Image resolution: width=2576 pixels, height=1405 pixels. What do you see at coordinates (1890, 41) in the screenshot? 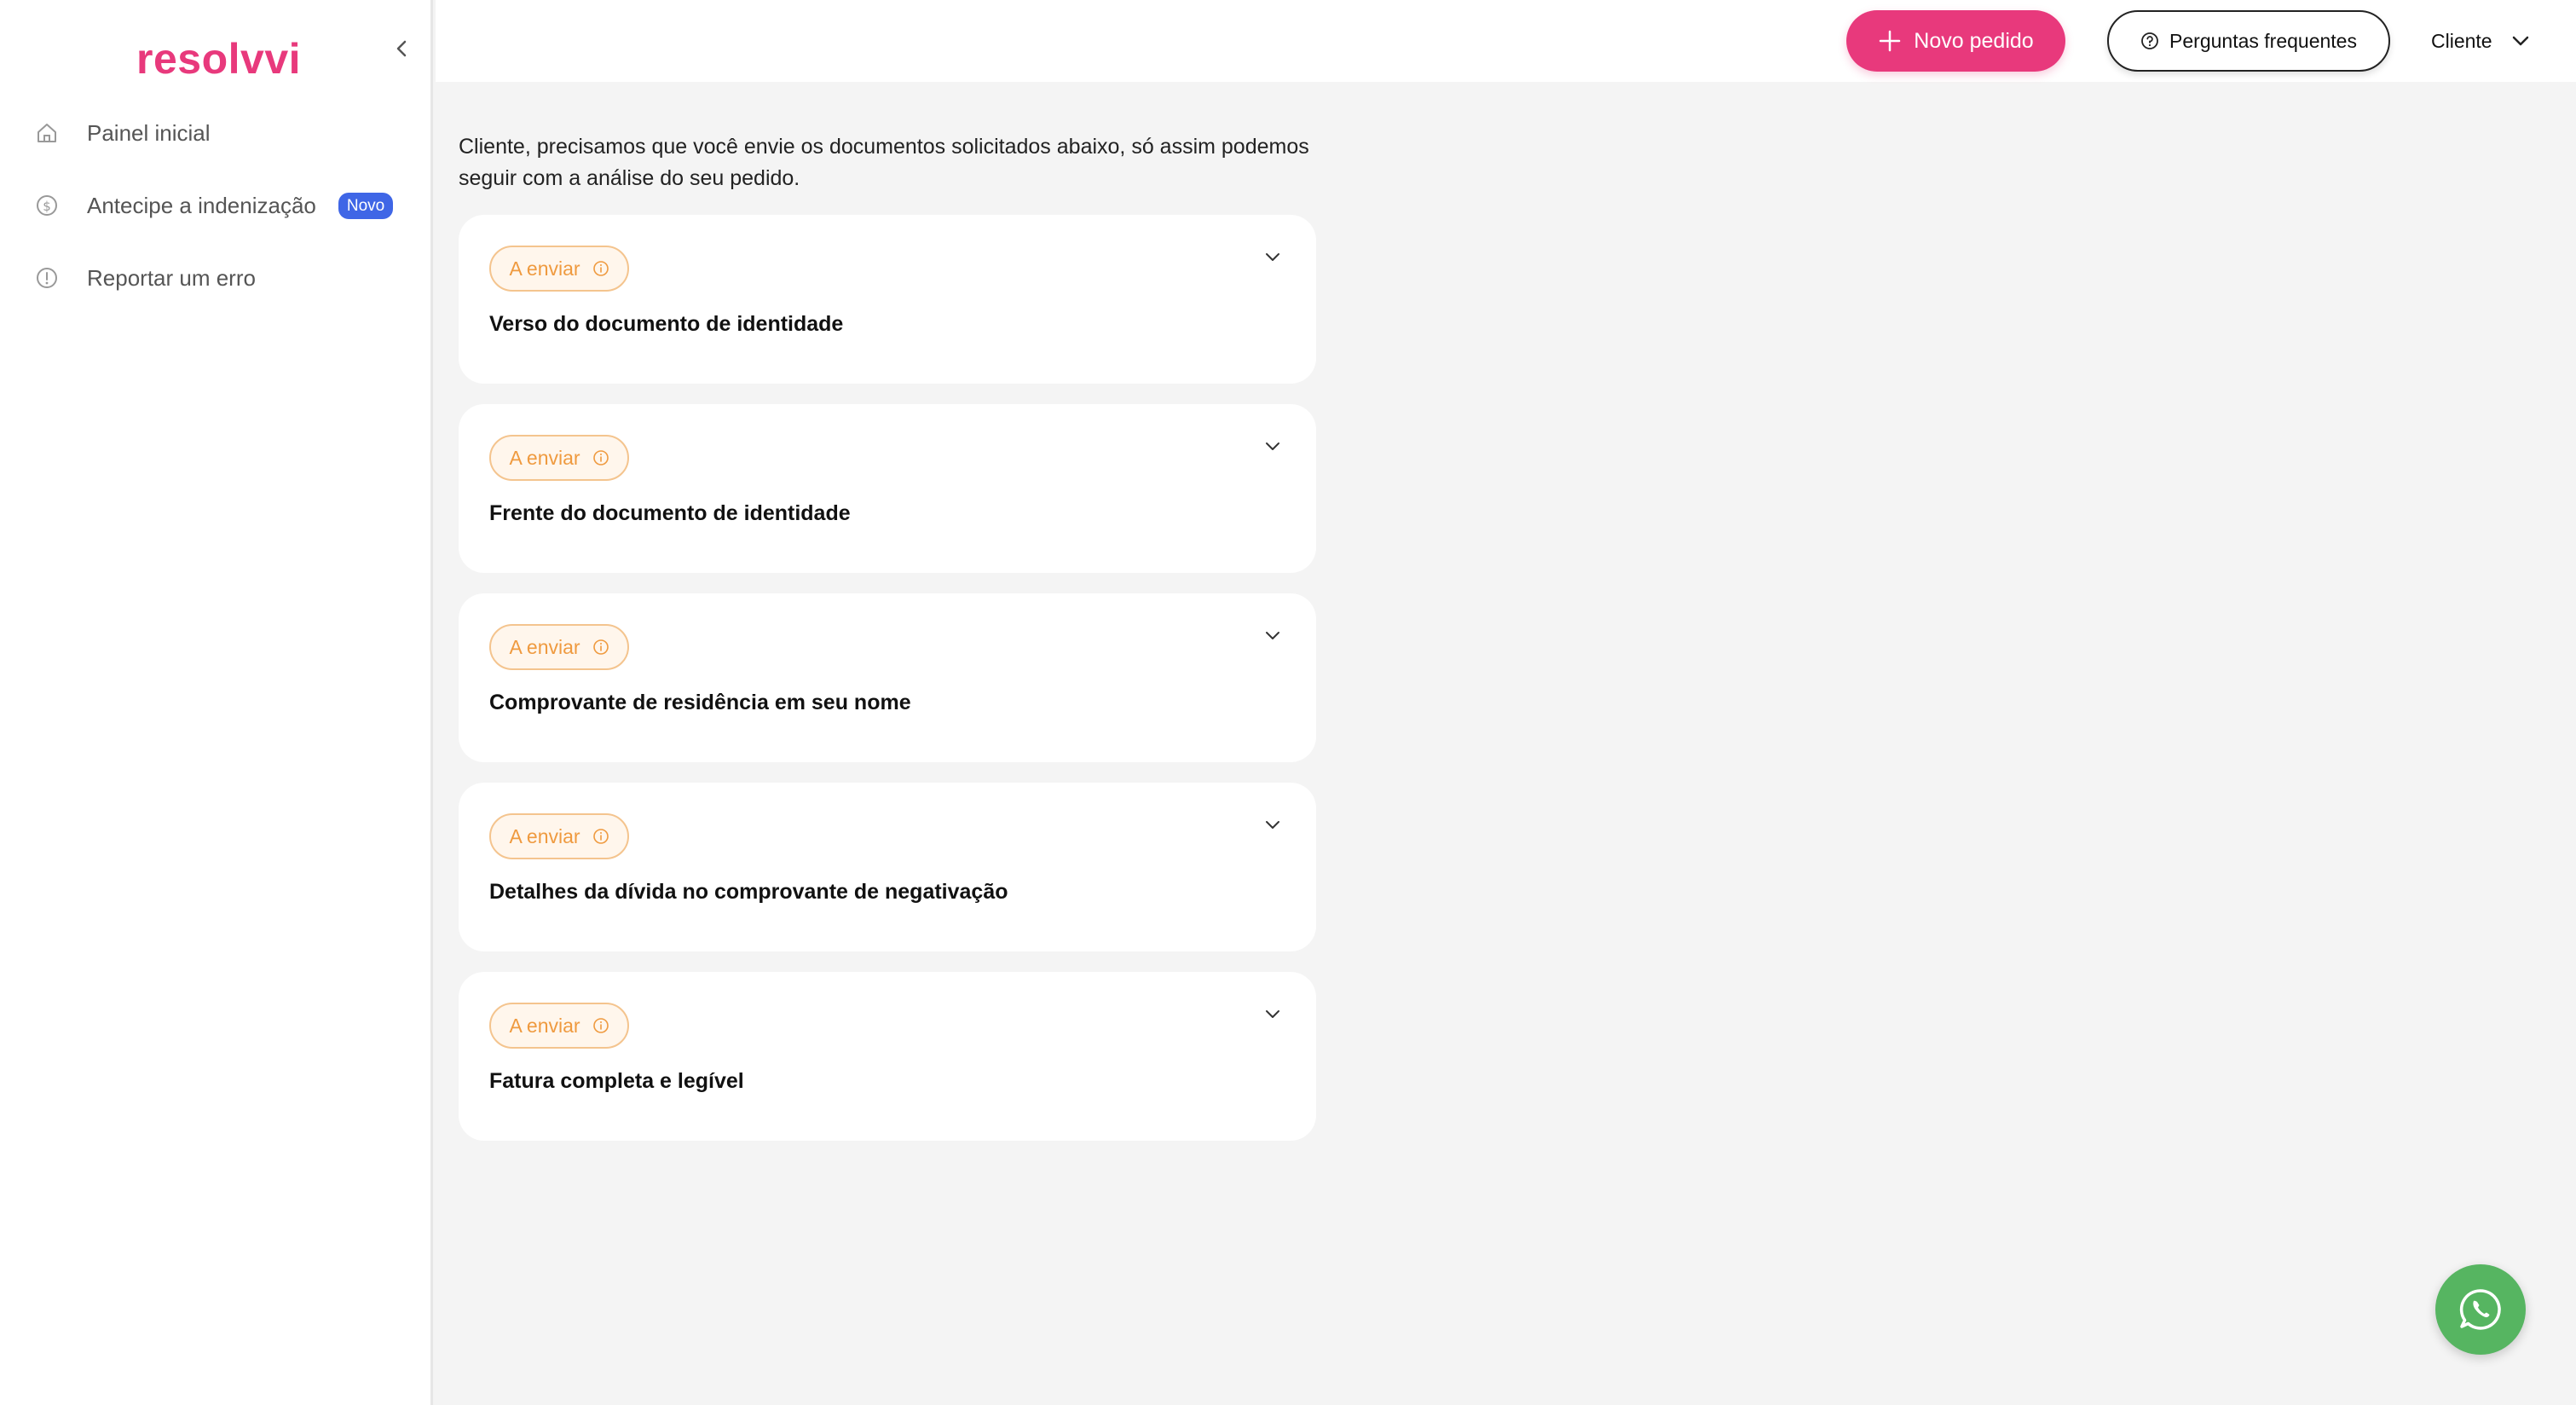
I see `plus-icon` at bounding box center [1890, 41].